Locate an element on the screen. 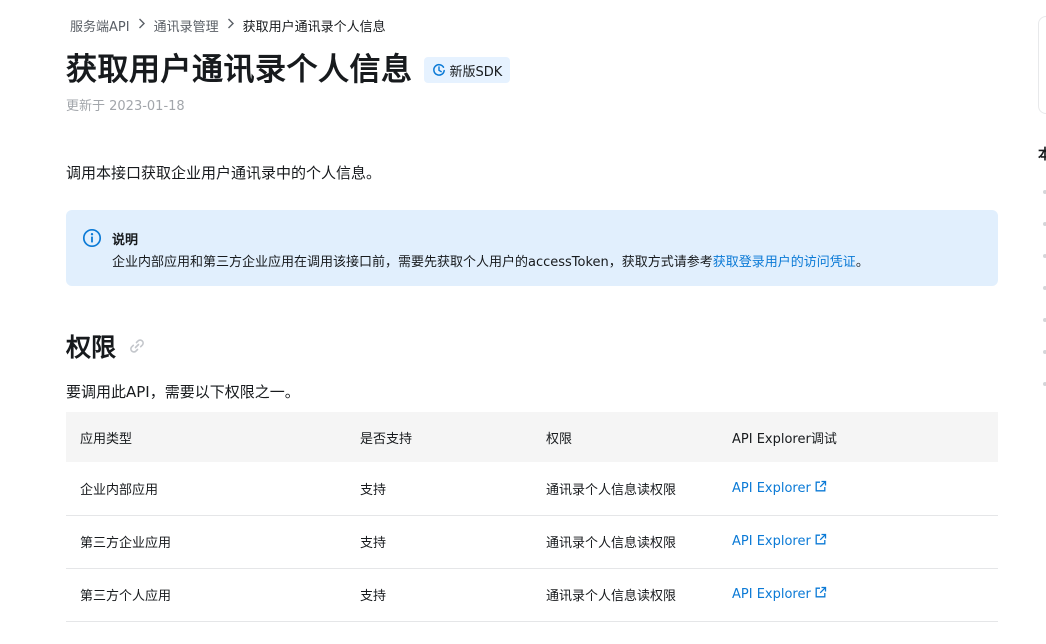 This screenshot has height=644, width=1046. table-row: 第三方个人应用 支持 通讯录个人信息读权限 API Explorer is located at coordinates (532, 595).